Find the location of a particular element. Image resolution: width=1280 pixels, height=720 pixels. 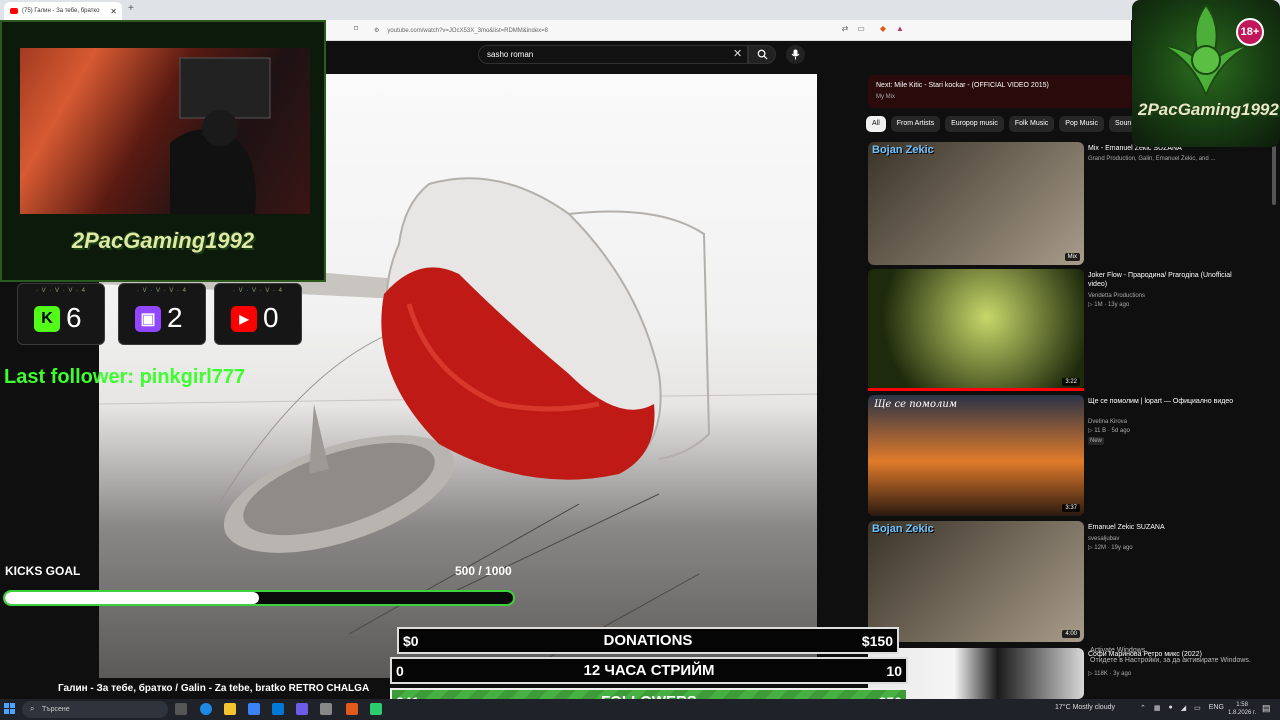

kick-icon: K is located at coordinates (47, 319).